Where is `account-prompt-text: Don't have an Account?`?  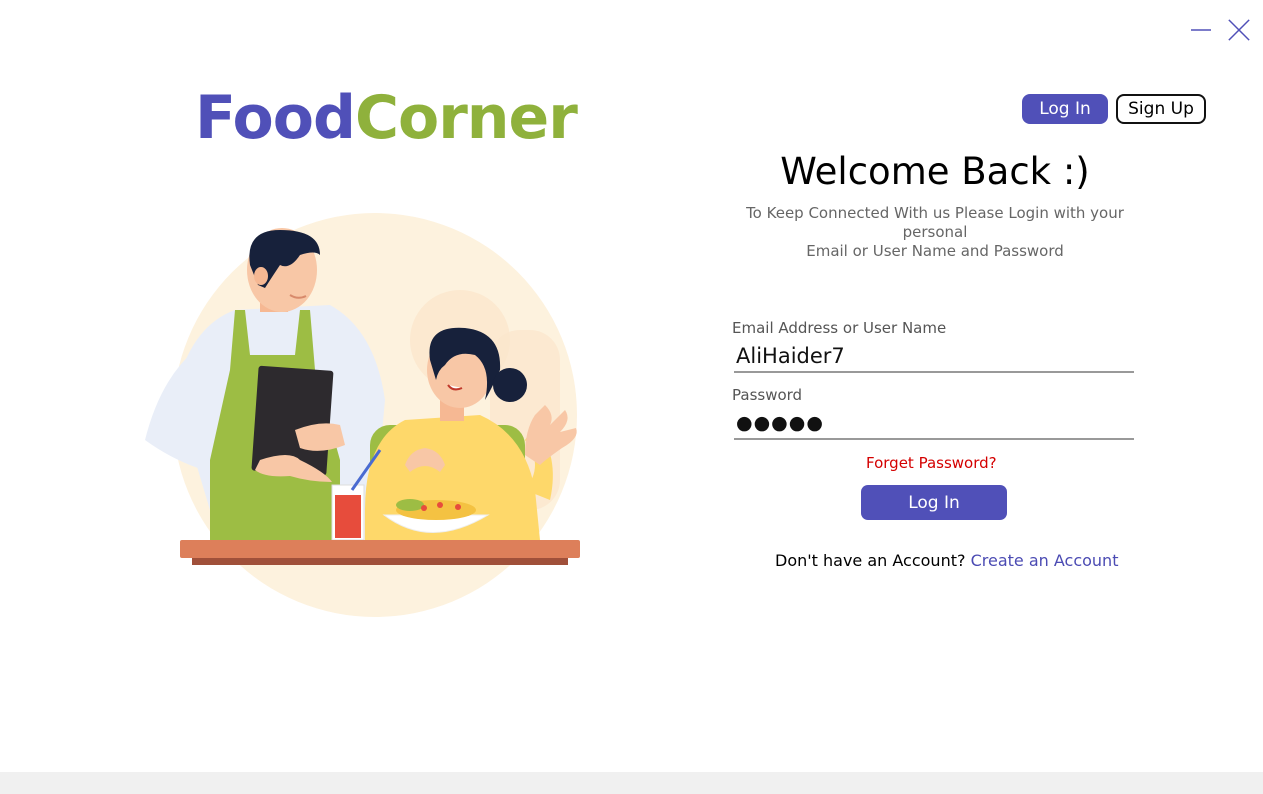
account-prompt-text: Don't have an Account? is located at coordinates (870, 560).